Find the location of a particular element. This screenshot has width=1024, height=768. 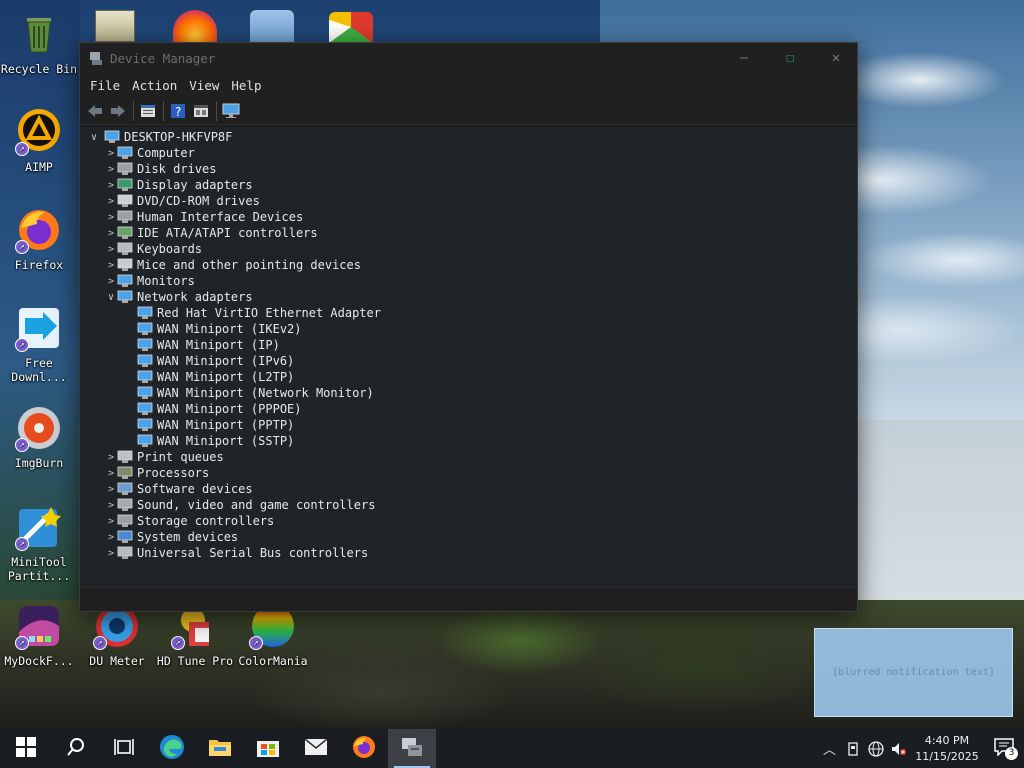

clock: 4:40 PM 11/15/2025 is located at coordinates (947, 749).